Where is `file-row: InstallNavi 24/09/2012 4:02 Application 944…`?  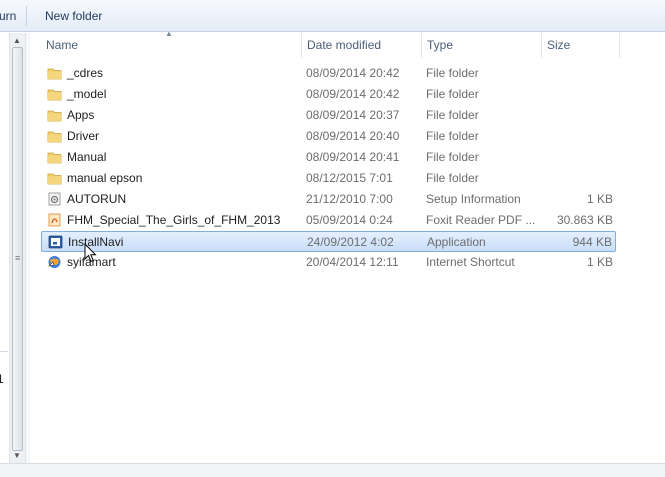 file-row: InstallNavi 24/09/2012 4:02 Application 944… is located at coordinates (328, 241).